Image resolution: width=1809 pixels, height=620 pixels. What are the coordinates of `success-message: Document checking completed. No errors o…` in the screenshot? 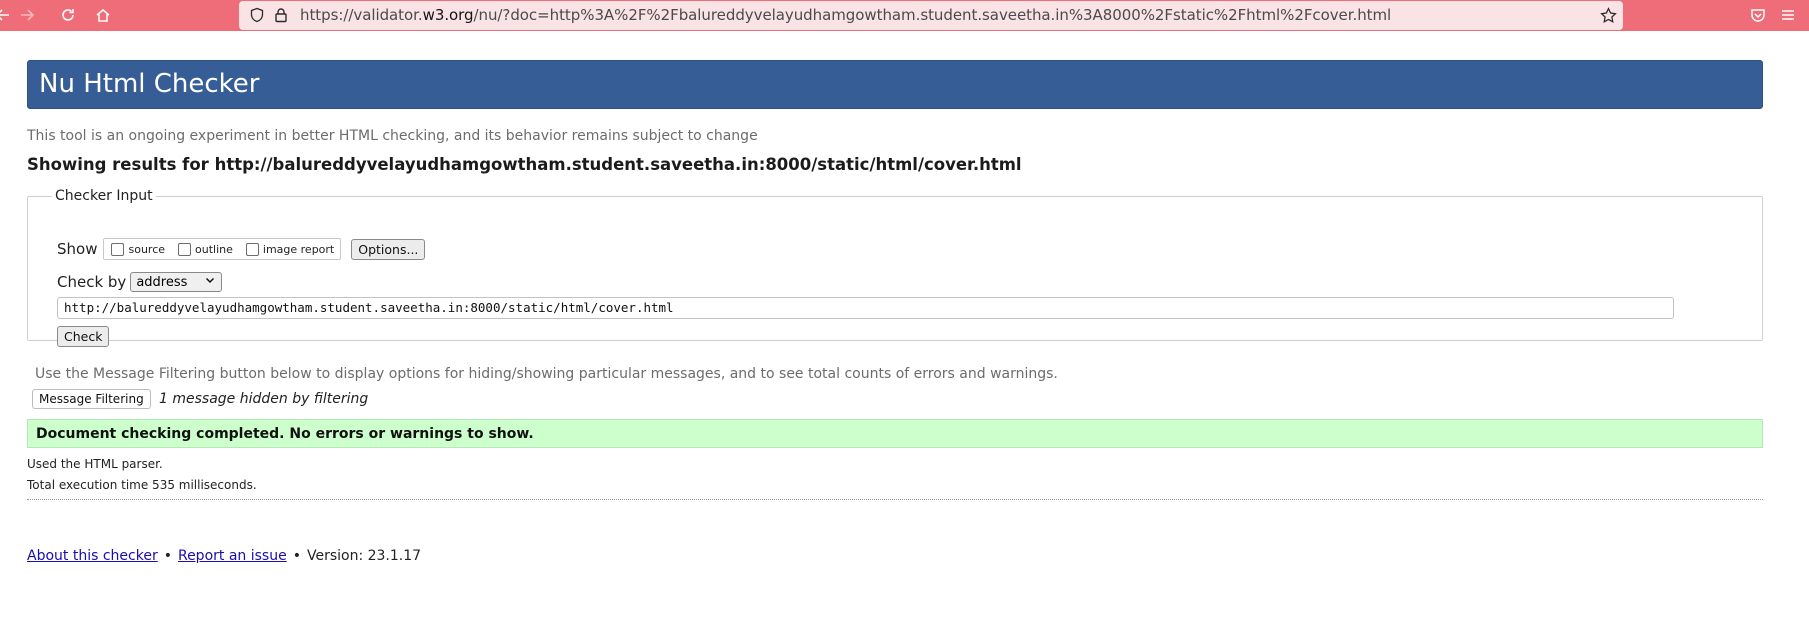 It's located at (895, 433).